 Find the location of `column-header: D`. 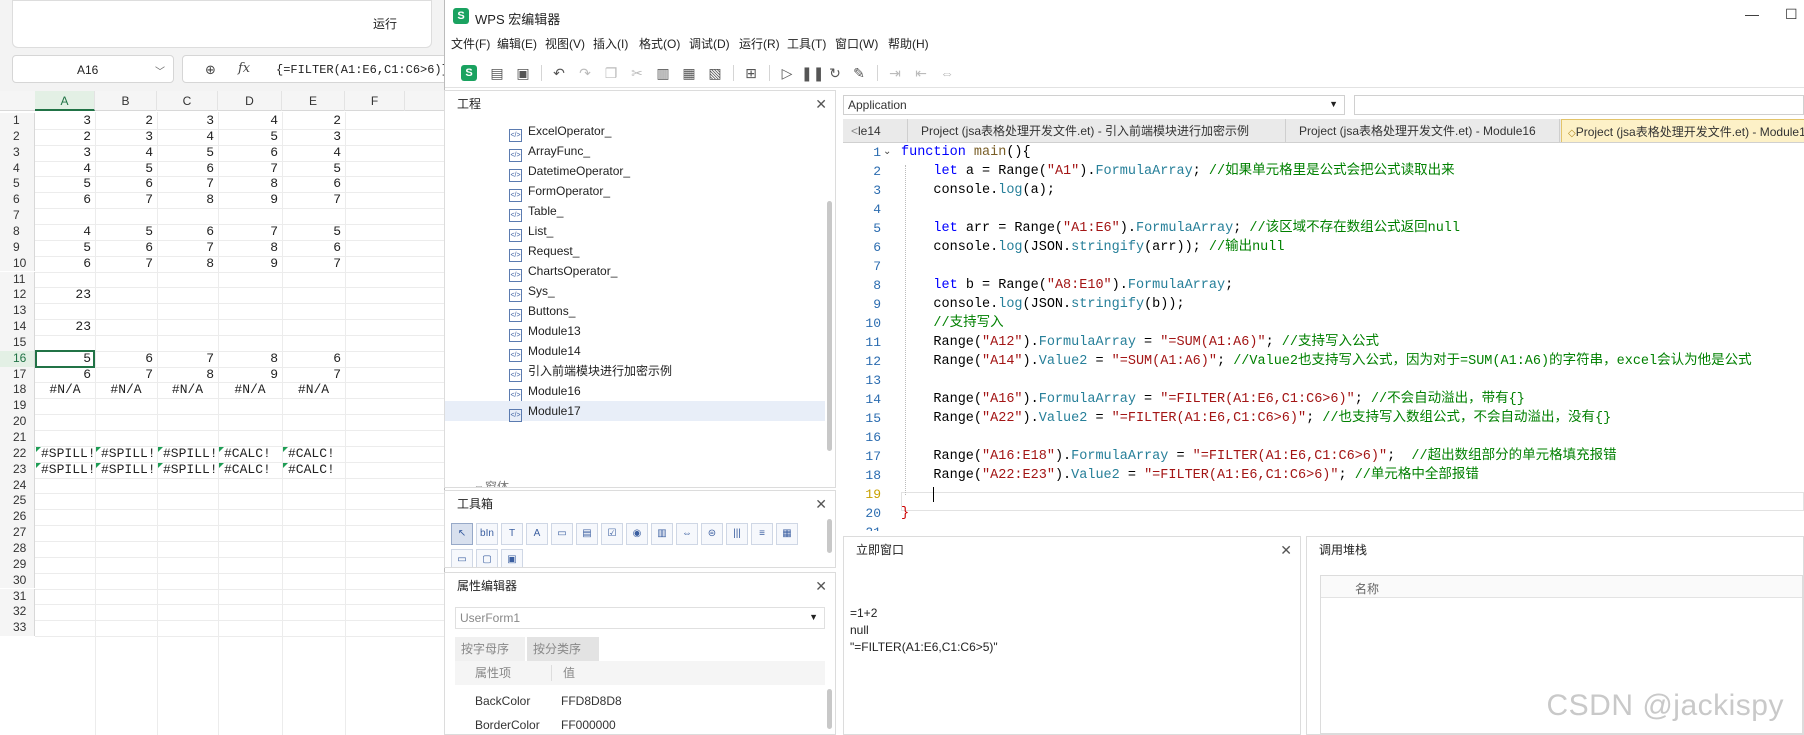

column-header: D is located at coordinates (250, 101).